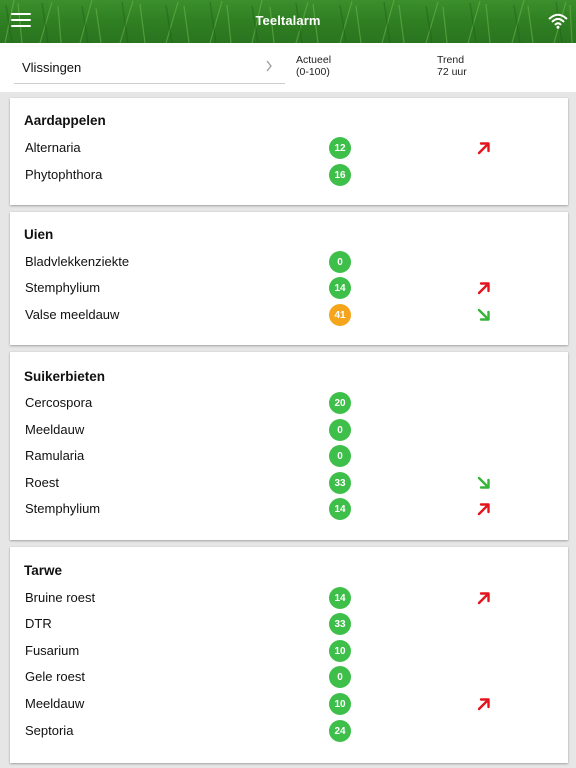 This screenshot has width=576, height=768. What do you see at coordinates (289, 314) in the screenshot?
I see `disease-row: Valse meeldauw 41` at bounding box center [289, 314].